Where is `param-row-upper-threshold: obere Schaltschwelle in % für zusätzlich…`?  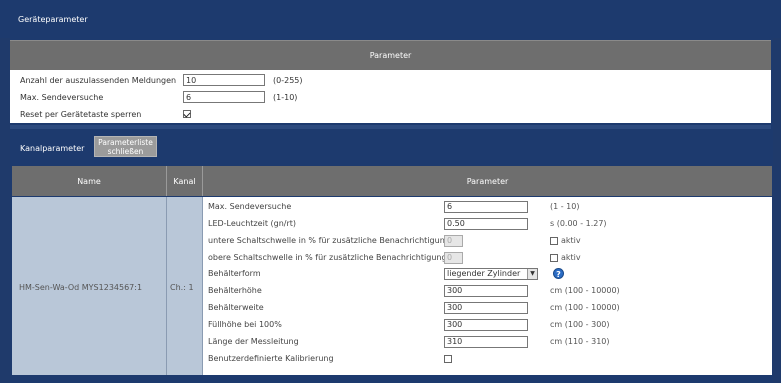 param-row-upper-threshold: obere Schaltschwelle in % für zusätzlich… is located at coordinates (488, 257).